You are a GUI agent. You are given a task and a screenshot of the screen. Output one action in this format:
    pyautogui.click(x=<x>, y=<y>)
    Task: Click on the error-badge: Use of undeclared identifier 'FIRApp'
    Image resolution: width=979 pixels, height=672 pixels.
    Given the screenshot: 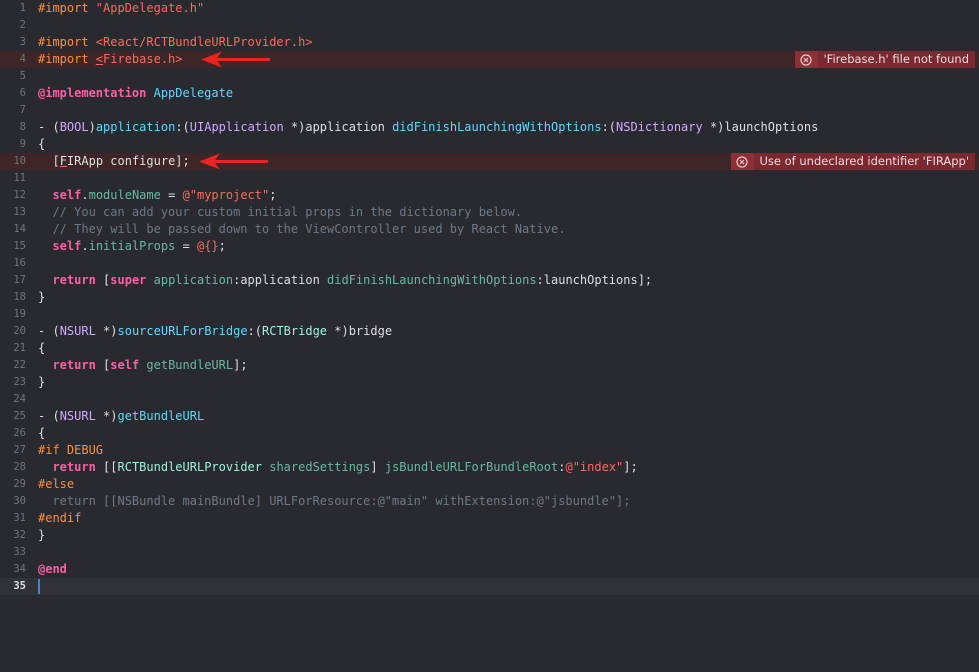 What is the action you would take?
    pyautogui.click(x=852, y=161)
    